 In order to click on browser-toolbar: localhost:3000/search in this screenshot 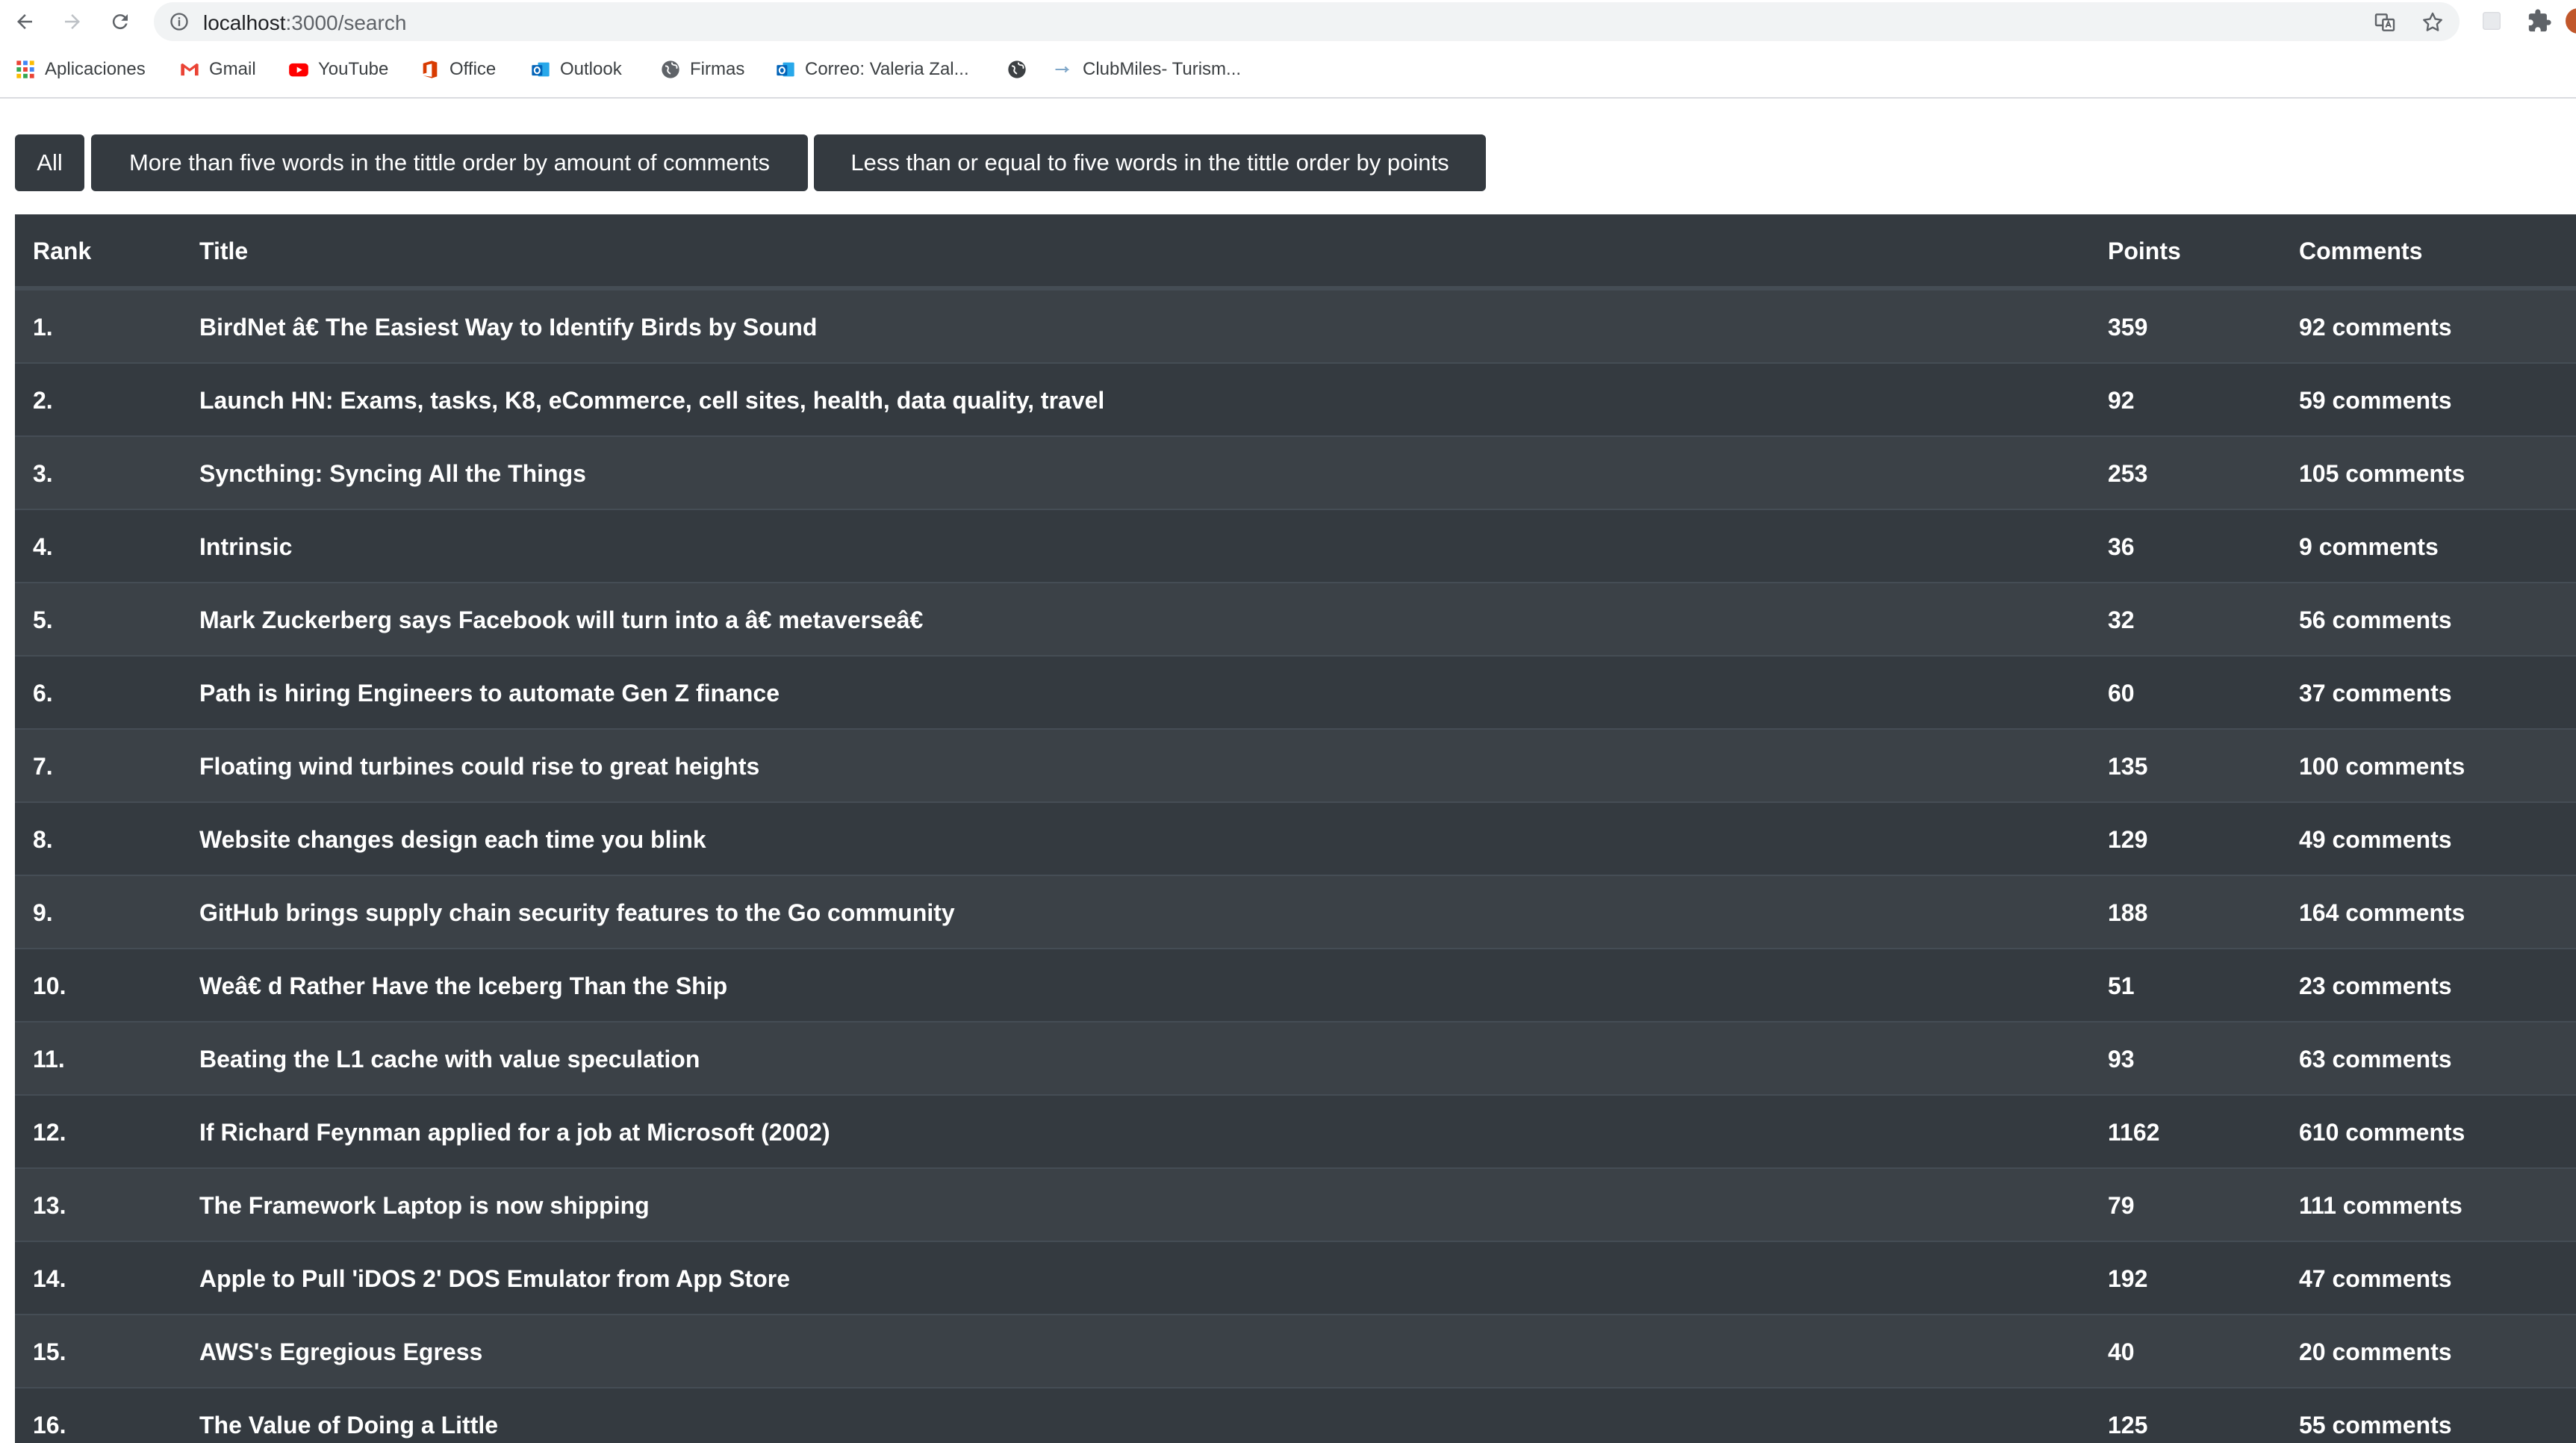, I will do `click(1288, 21)`.